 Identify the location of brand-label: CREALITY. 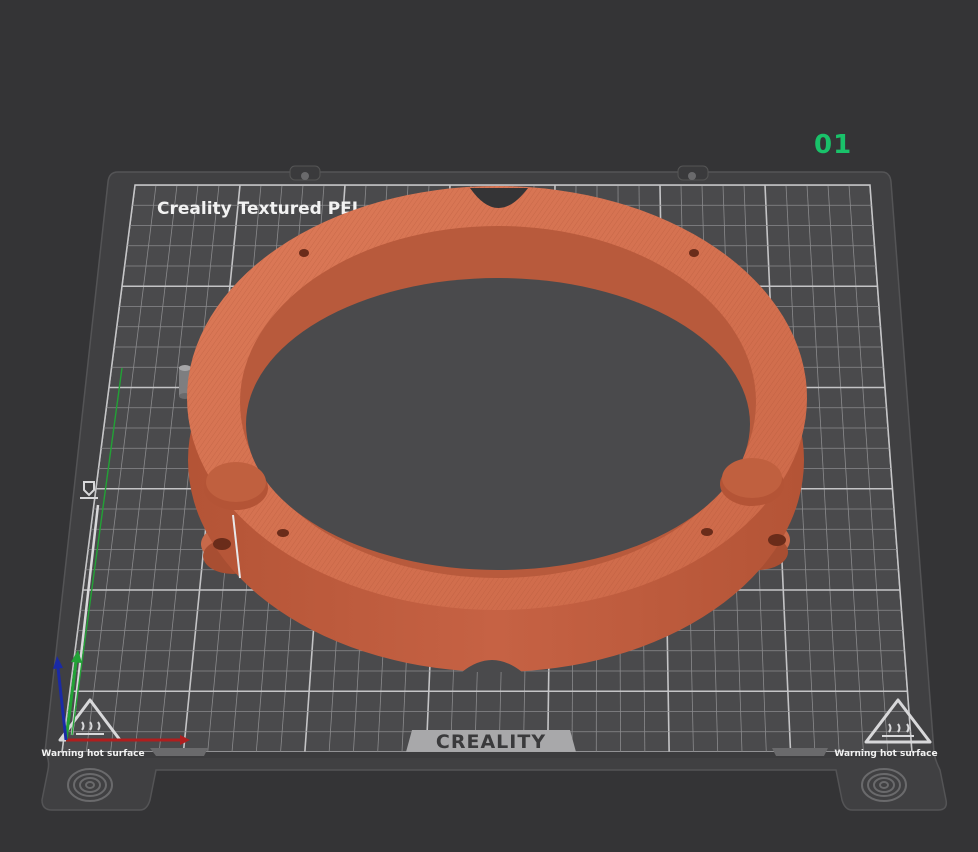
(491, 742).